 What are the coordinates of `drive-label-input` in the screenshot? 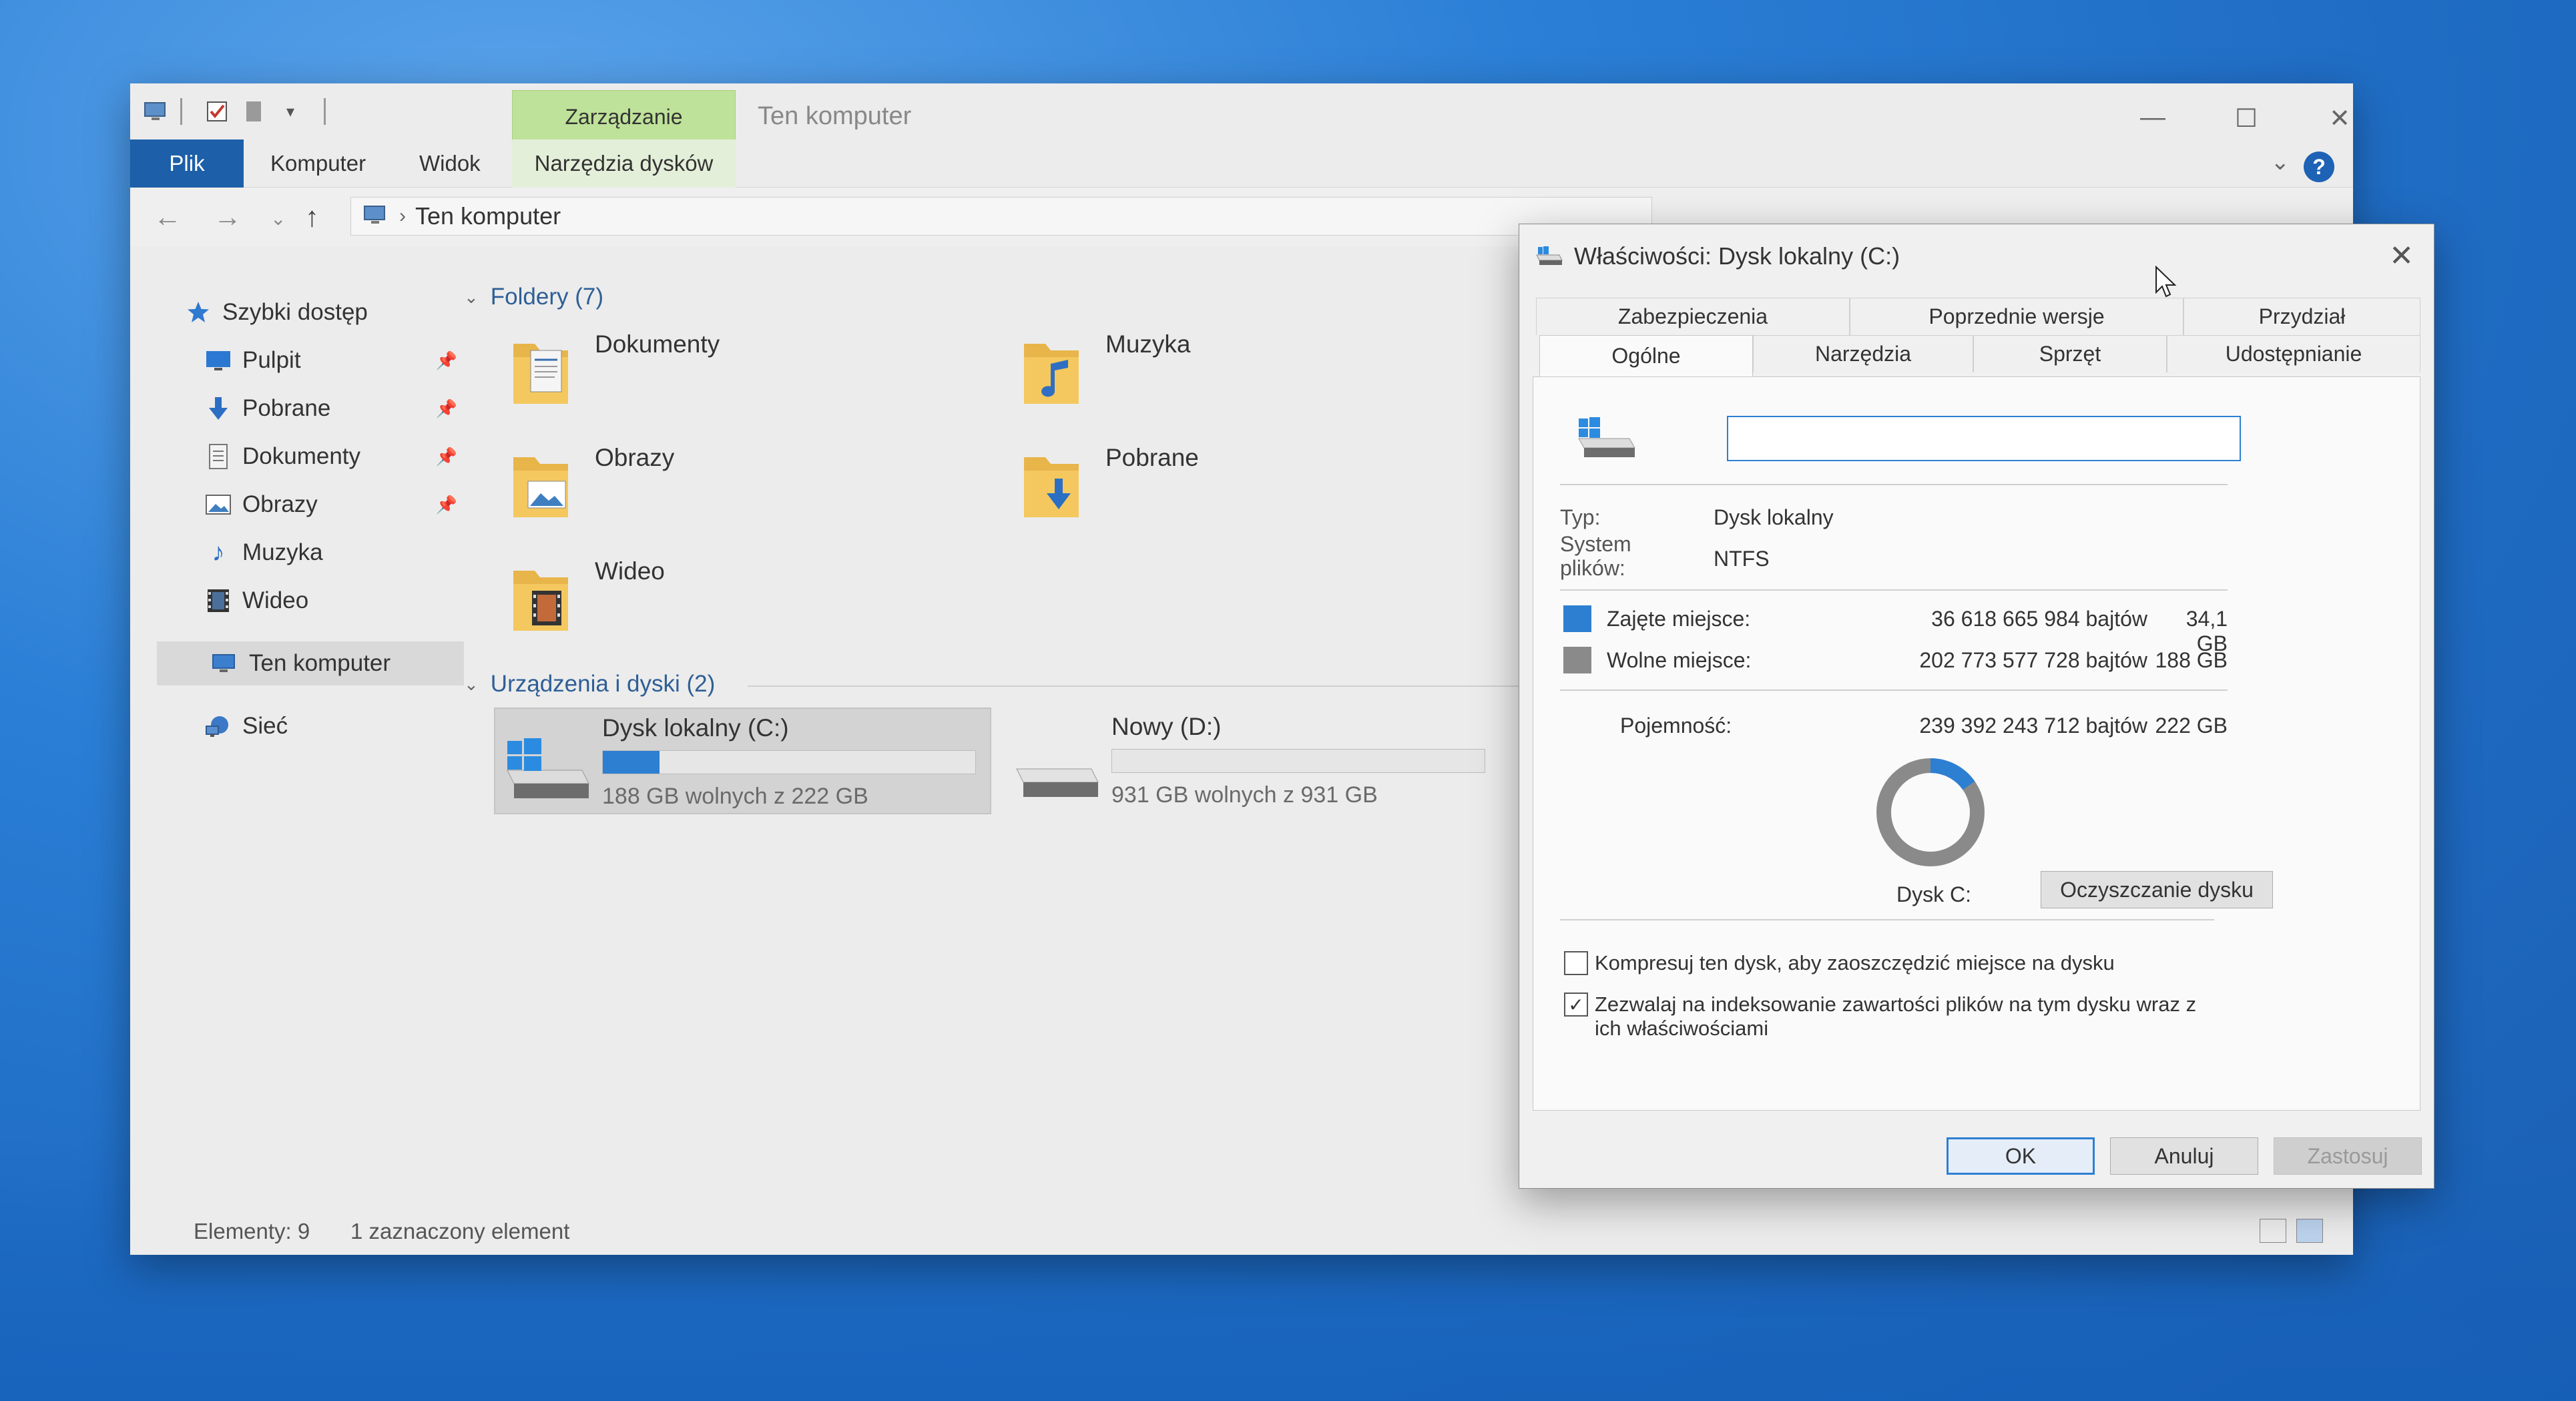 It's located at (1984, 439).